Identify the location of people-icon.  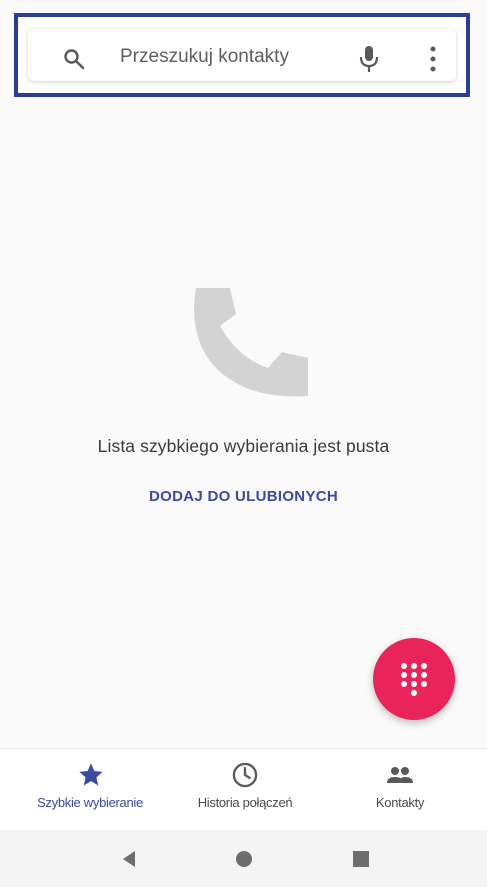
(400, 775).